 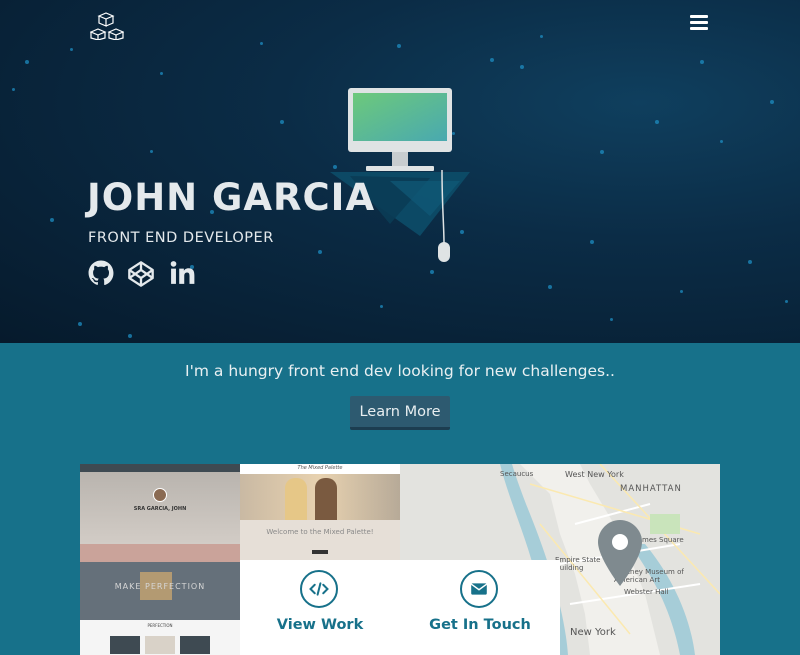 What do you see at coordinates (231, 197) in the screenshot?
I see `hero-name: JOHN GARCIA` at bounding box center [231, 197].